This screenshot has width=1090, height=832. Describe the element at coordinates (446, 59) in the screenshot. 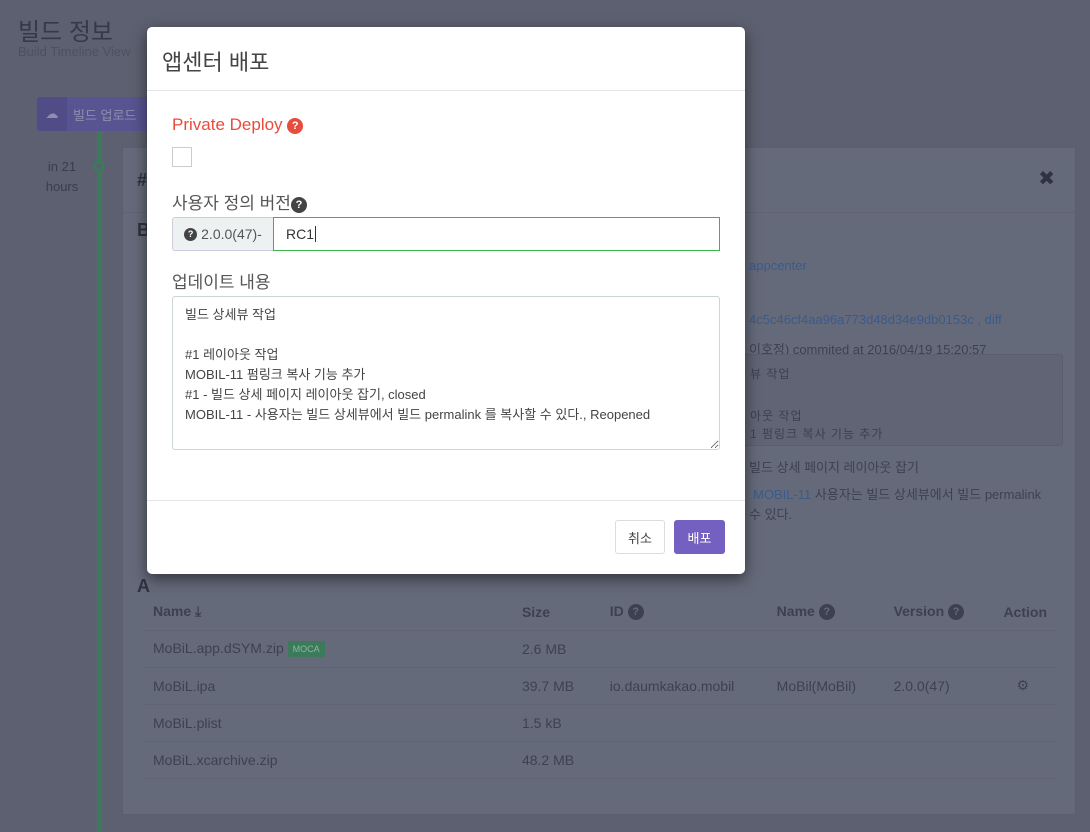

I see `modal-title: 앱센터 배포` at that location.